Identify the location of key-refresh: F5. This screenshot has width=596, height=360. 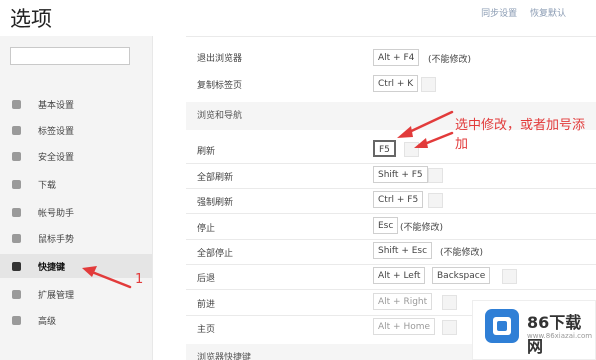
(384, 148).